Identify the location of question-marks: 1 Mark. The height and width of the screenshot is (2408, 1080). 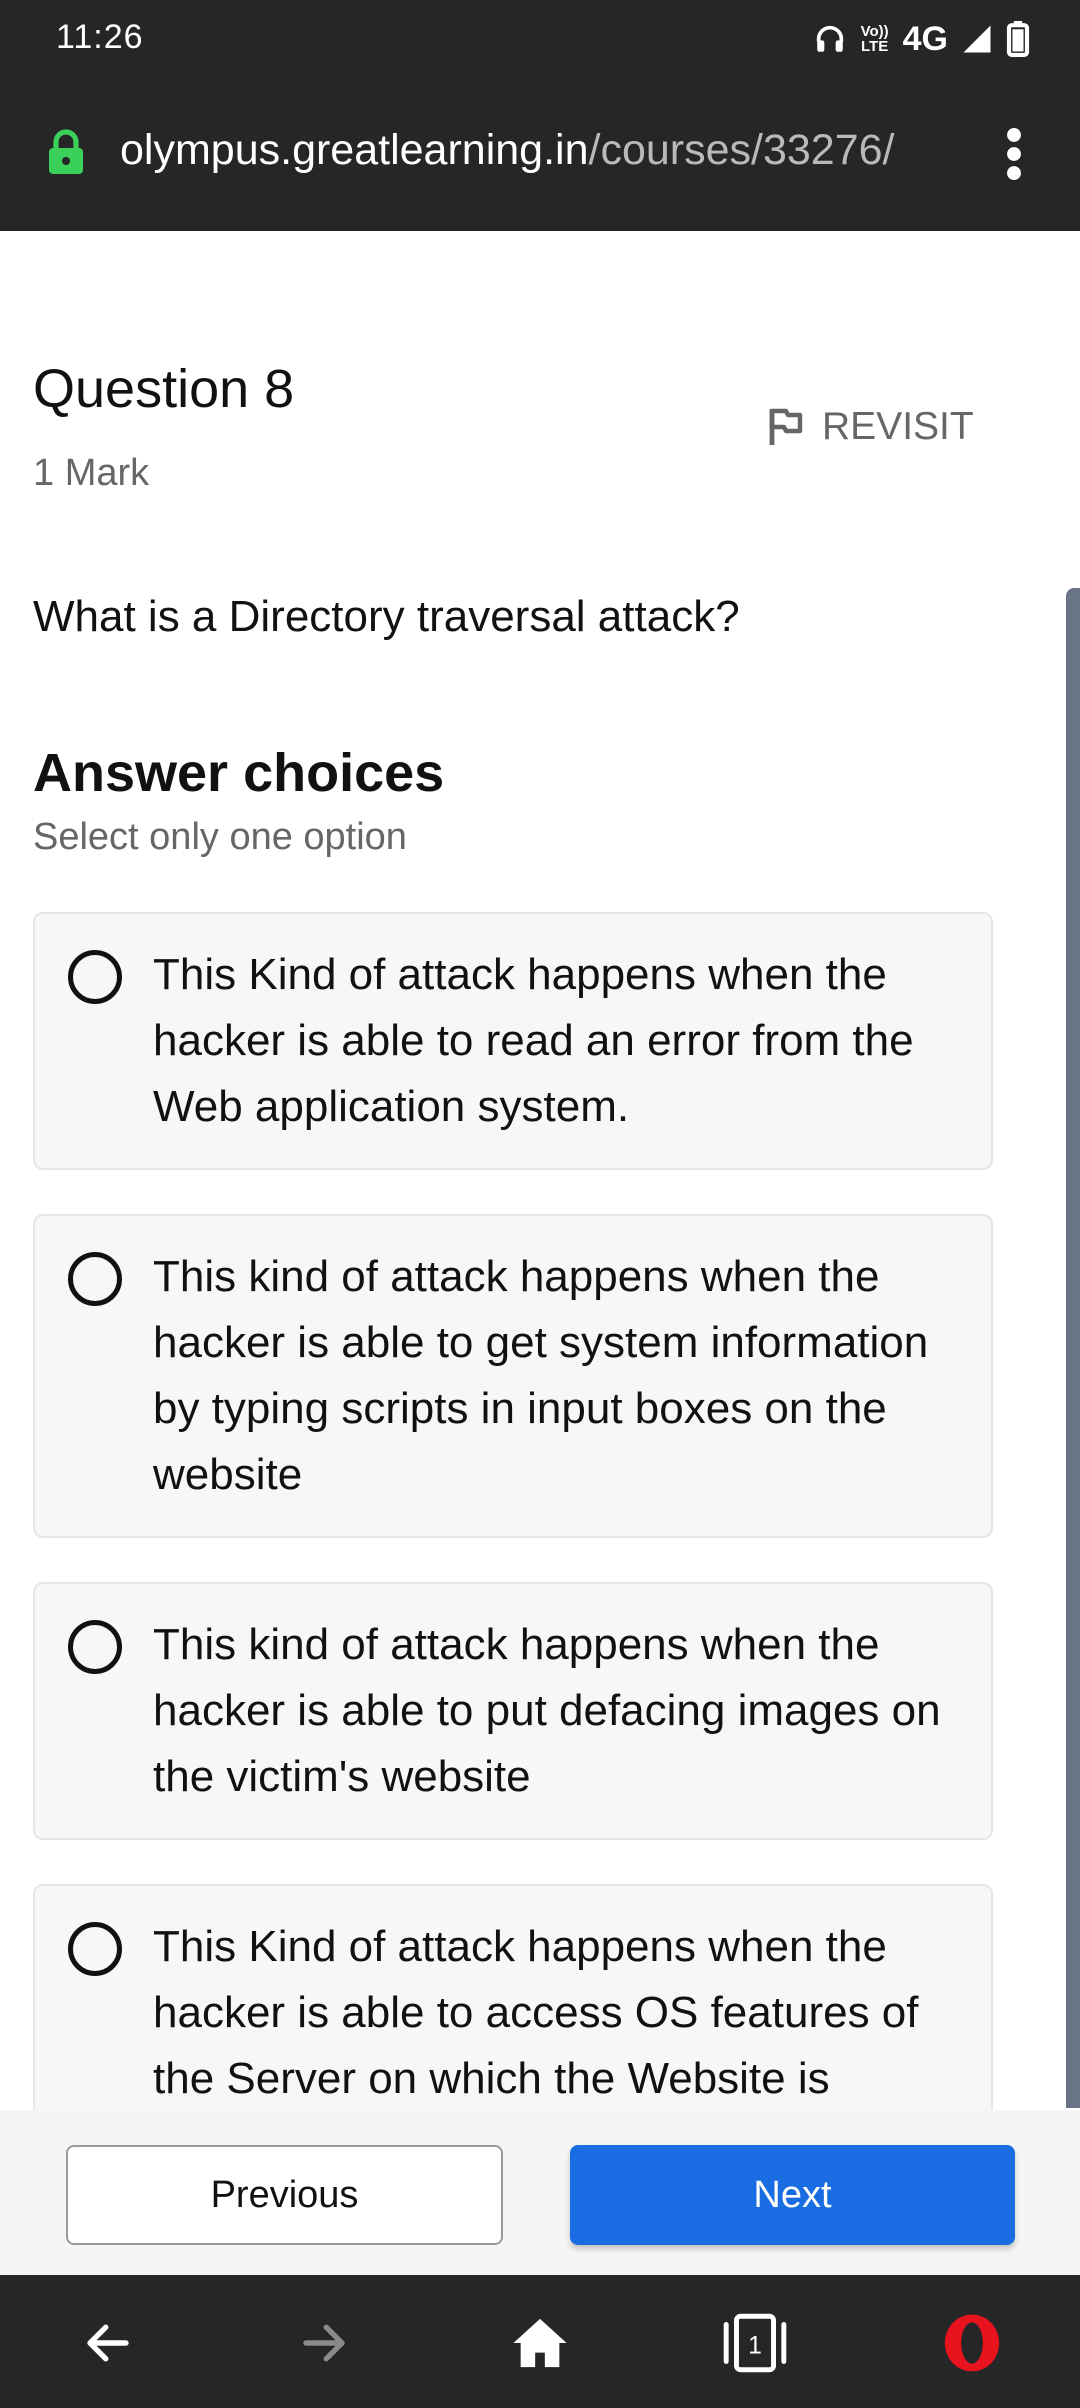
(91, 473).